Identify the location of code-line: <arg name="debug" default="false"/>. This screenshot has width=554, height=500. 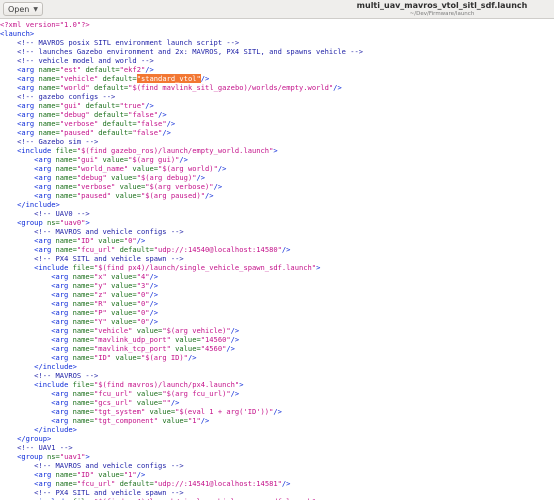
(83, 114).